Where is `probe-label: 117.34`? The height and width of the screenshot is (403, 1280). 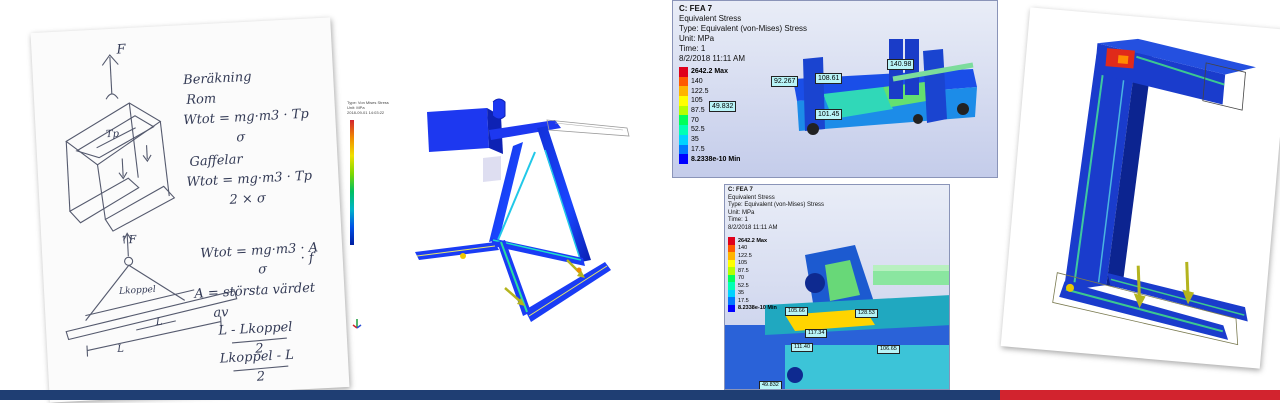 probe-label: 117.34 is located at coordinates (816, 333).